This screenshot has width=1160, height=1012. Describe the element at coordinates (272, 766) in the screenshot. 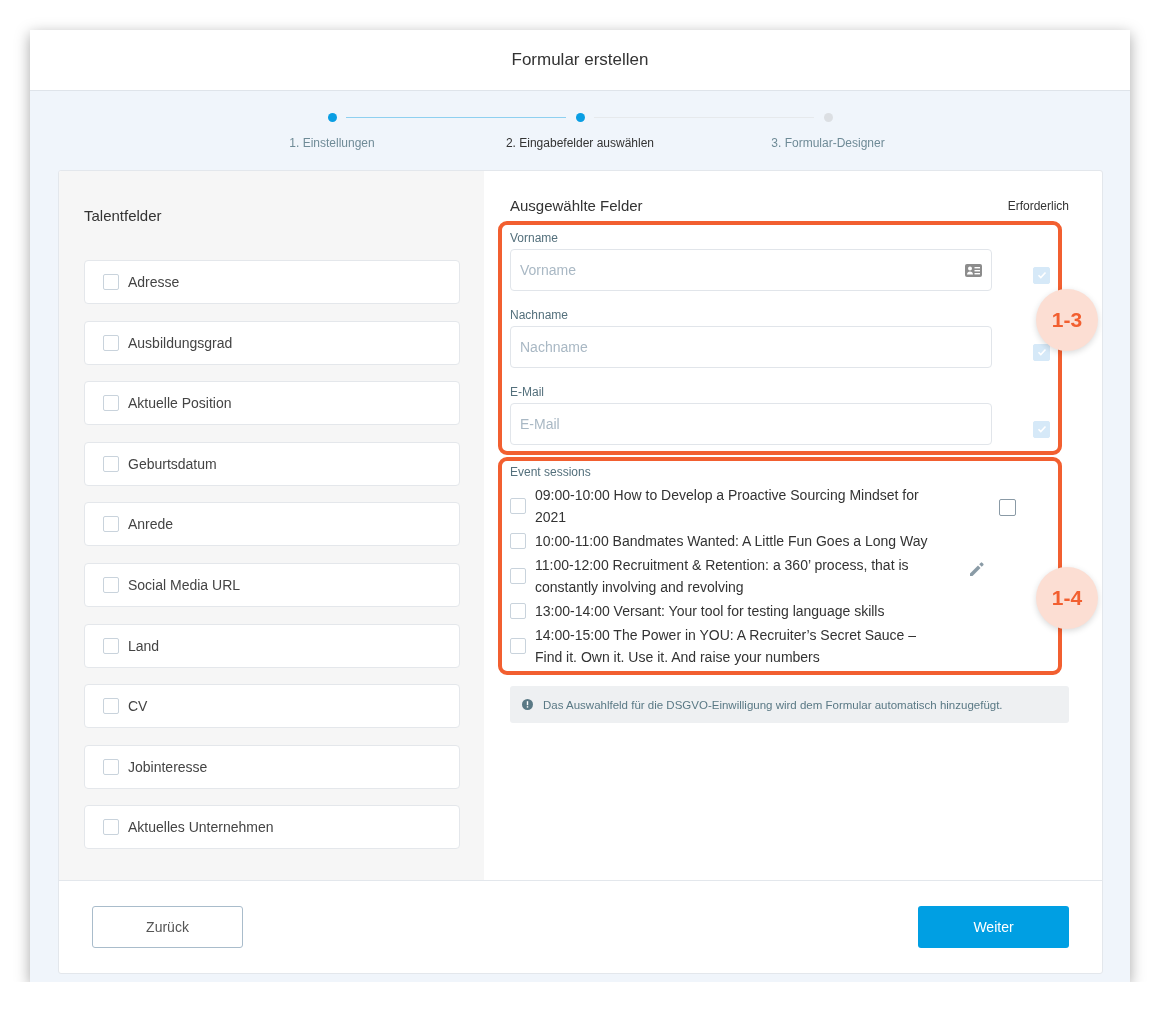

I see `field-option: Jobinteresse` at that location.